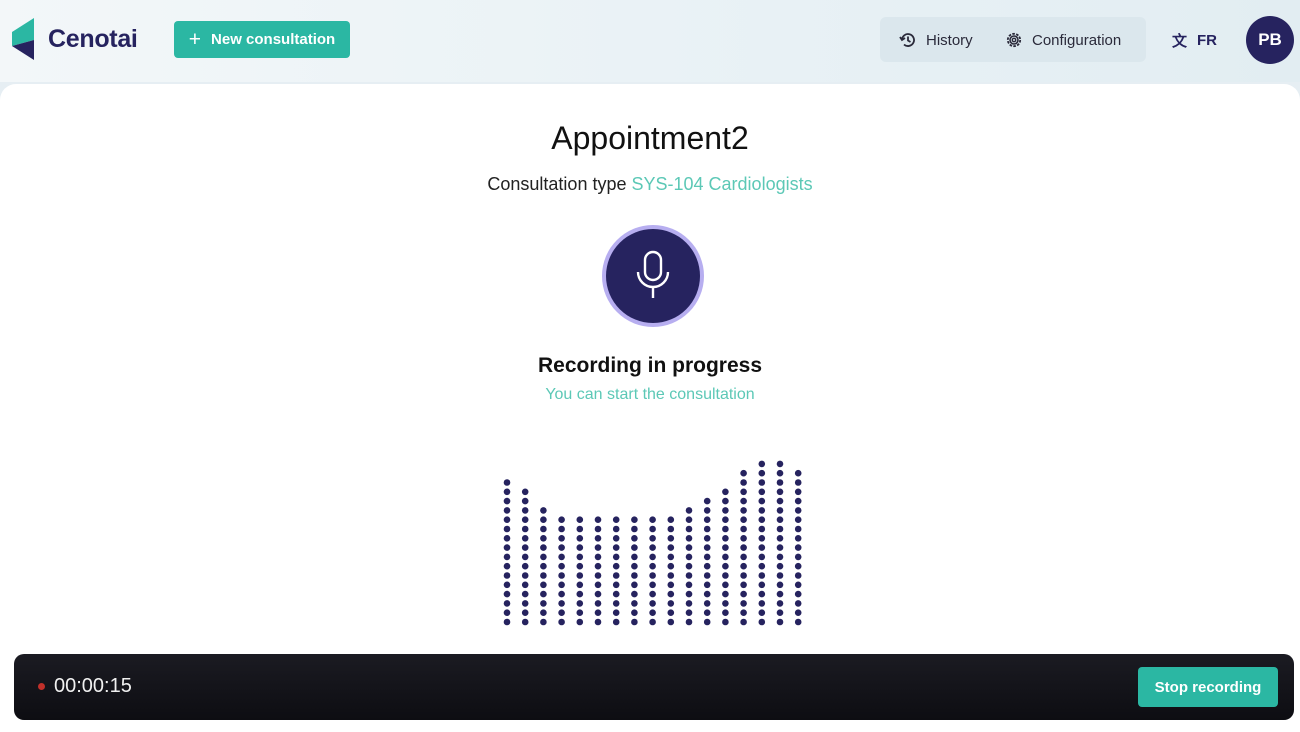  What do you see at coordinates (949, 40) in the screenshot?
I see `nav-history-label: History` at bounding box center [949, 40].